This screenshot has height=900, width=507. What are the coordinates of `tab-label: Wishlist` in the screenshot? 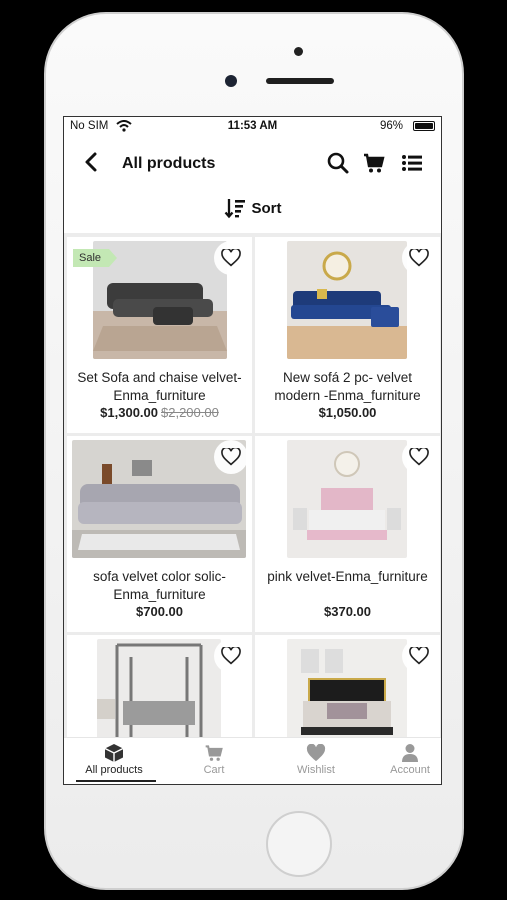 It's located at (316, 770).